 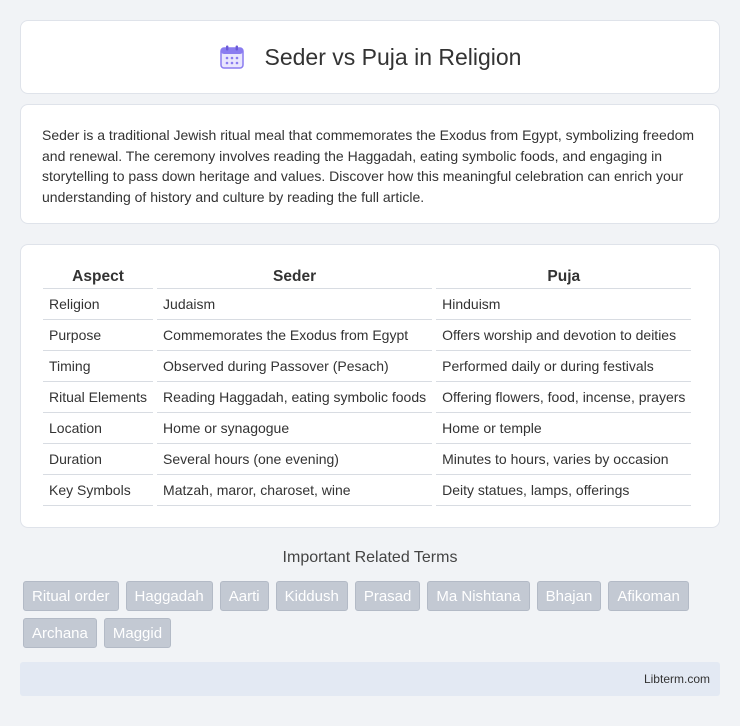 What do you see at coordinates (564, 397) in the screenshot?
I see `cell-puja: Offering flowers, food, incense, prayers` at bounding box center [564, 397].